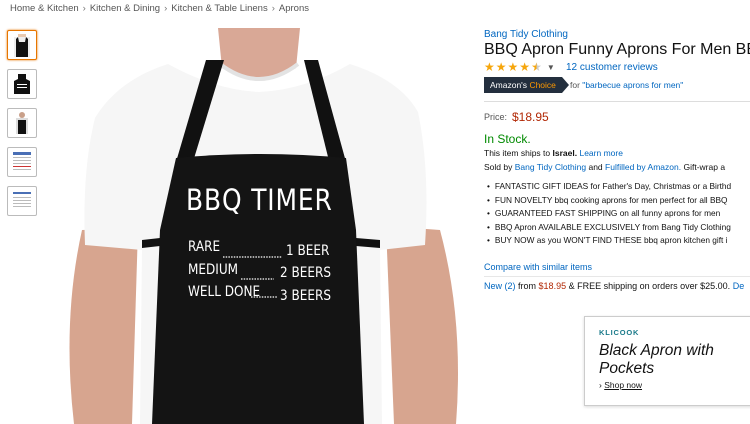 This screenshot has width=750, height=424. What do you see at coordinates (213, 270) in the screenshot?
I see `apron-print-medium: MEDIUM` at bounding box center [213, 270].